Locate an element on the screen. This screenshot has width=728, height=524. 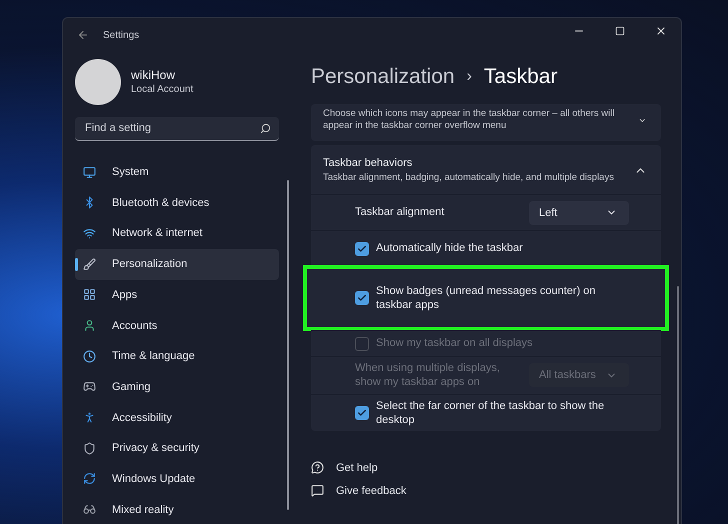
glasses-icon is located at coordinates (89, 509).